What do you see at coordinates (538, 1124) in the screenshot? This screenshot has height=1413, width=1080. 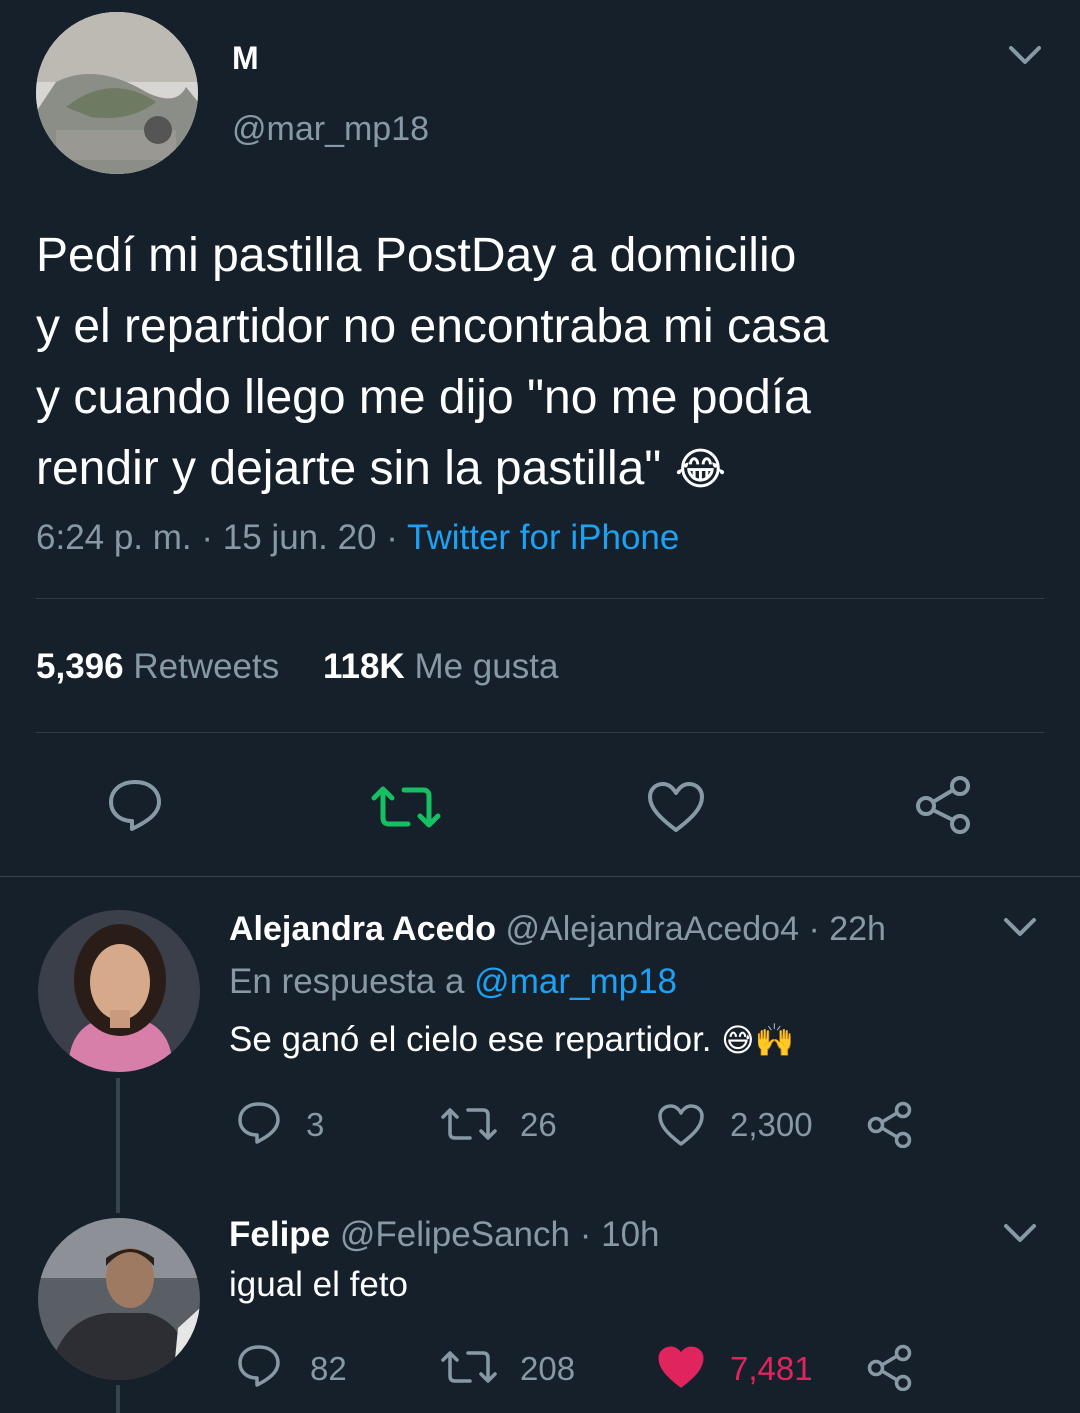 I see `retweet-count: 26` at bounding box center [538, 1124].